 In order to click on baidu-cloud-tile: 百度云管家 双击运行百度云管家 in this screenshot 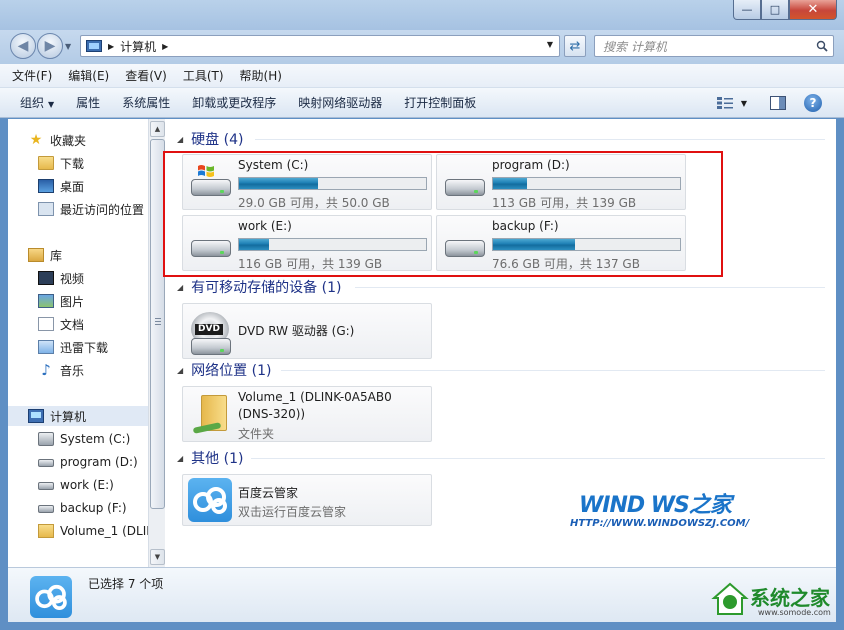, I will do `click(307, 500)`.